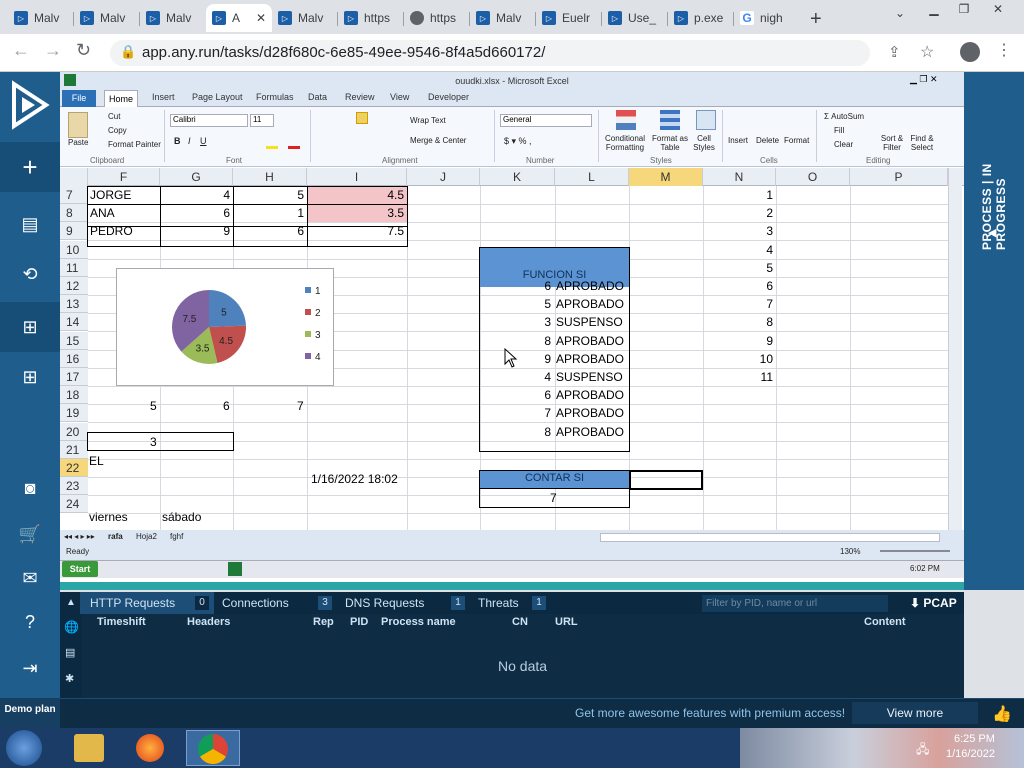 The image size is (1024, 768). Describe the element at coordinates (226, 406) in the screenshot. I see `cell-g18: 6` at that location.